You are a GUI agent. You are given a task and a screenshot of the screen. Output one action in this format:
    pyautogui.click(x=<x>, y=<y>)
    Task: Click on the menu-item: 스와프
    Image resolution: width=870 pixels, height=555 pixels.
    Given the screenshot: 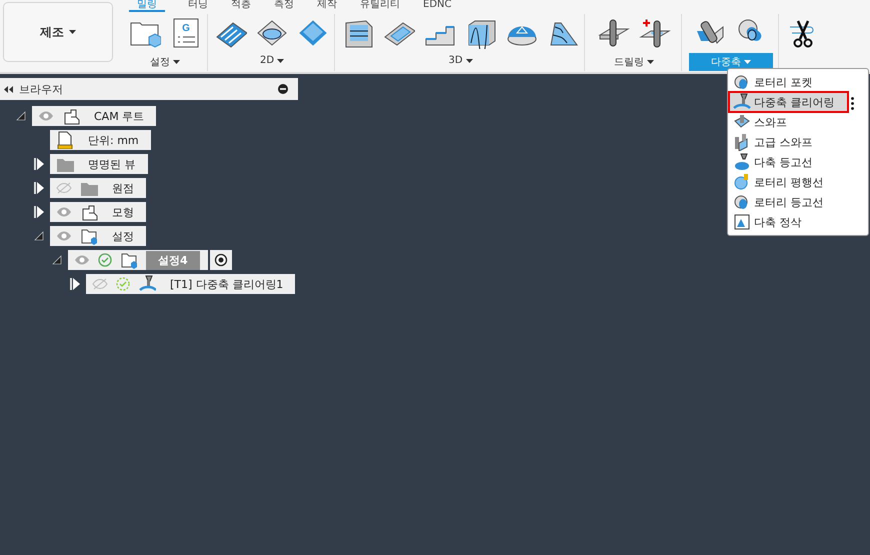 What is the action you would take?
    pyautogui.click(x=798, y=122)
    